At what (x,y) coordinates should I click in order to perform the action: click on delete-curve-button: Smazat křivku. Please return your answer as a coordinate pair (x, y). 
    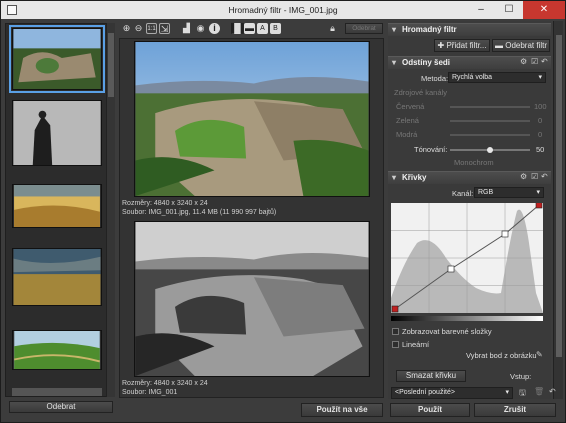
    Looking at the image, I should click on (431, 376).